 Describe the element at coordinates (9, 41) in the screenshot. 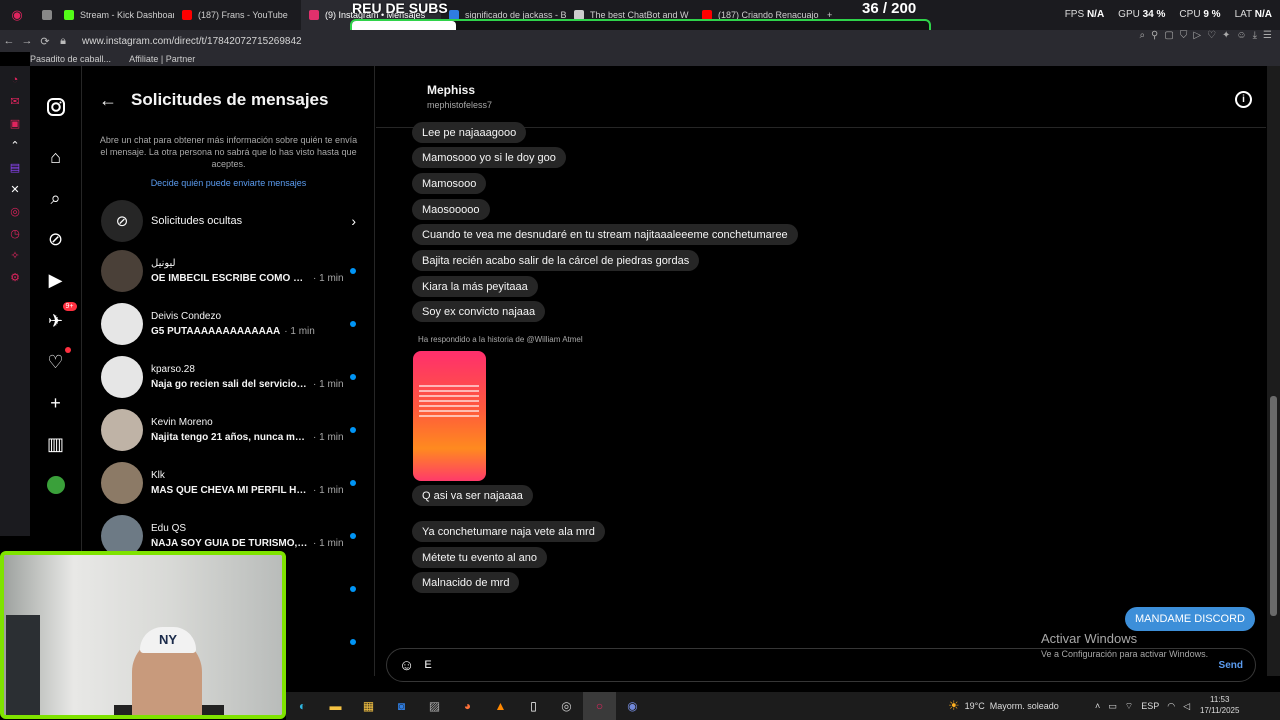

I see `back-icon: ←` at that location.